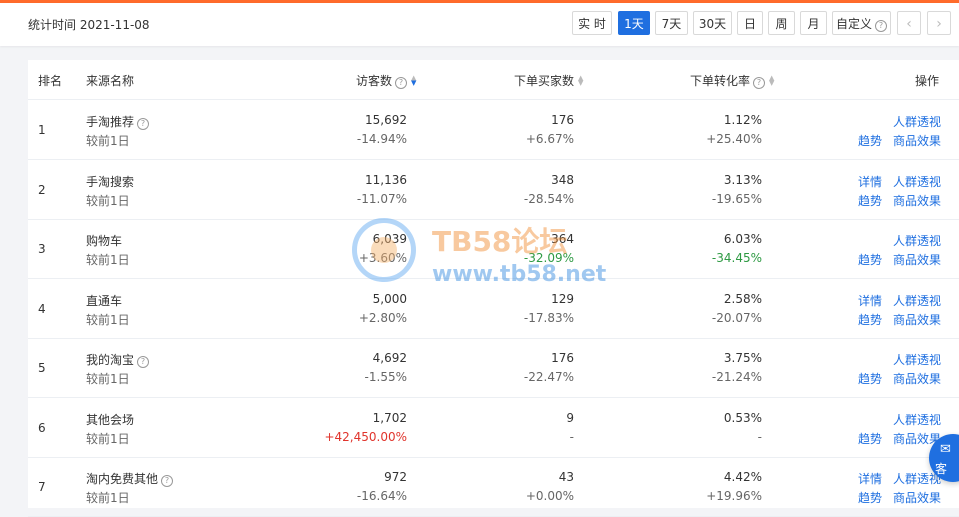 The width and height of the screenshot is (959, 517). I want to click on help-icon: ?, so click(143, 362).